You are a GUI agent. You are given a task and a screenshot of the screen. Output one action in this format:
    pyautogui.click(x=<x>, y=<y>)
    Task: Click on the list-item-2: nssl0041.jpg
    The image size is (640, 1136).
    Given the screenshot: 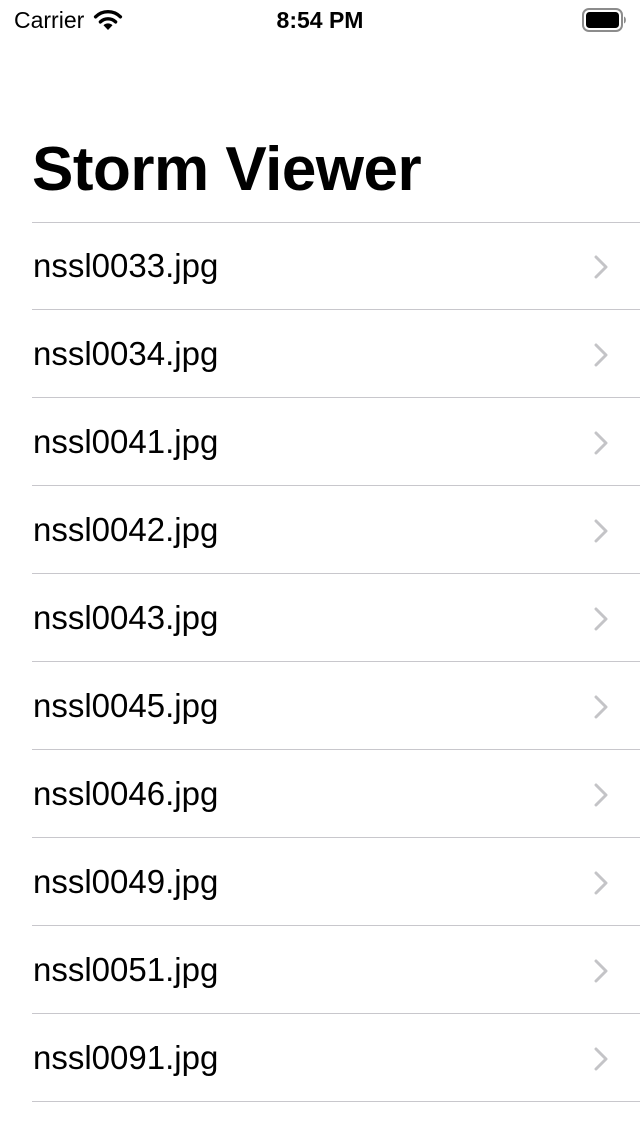 What is the action you would take?
    pyautogui.click(x=320, y=442)
    